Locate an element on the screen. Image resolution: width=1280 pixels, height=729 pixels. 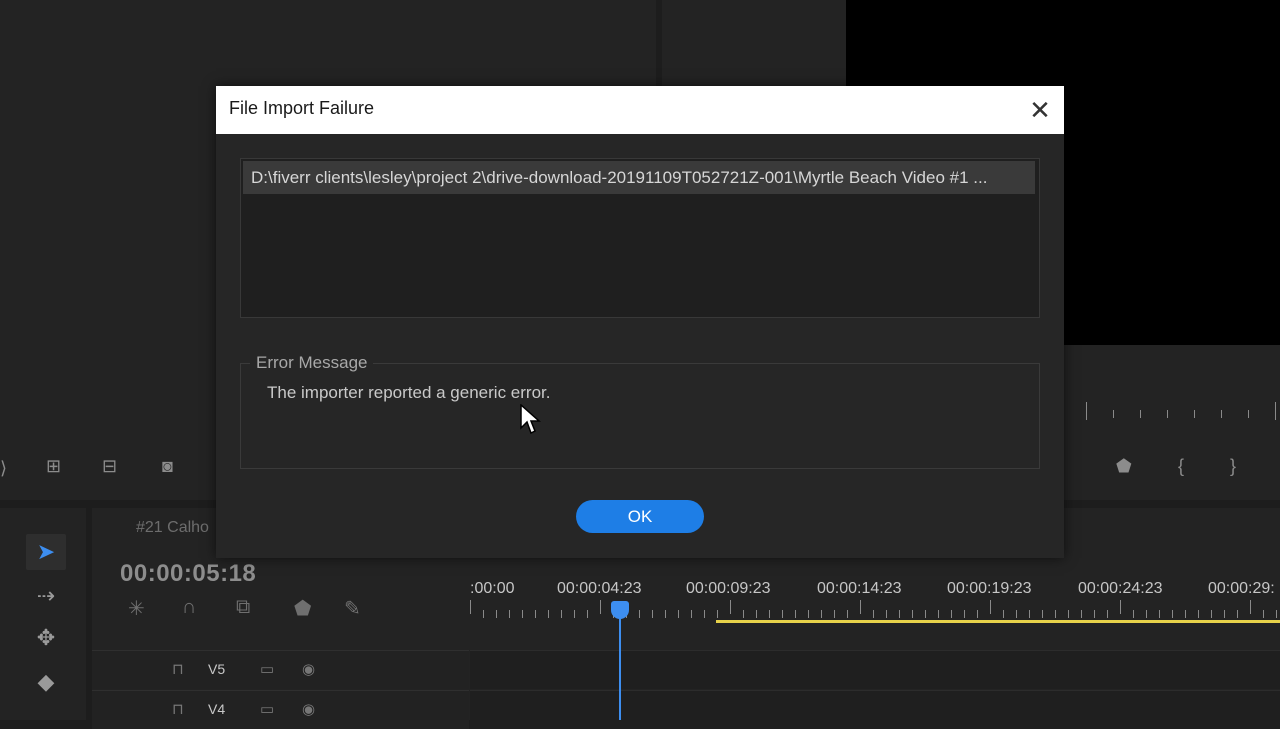
ruler-label: 00:00:04:23 is located at coordinates (599, 588).